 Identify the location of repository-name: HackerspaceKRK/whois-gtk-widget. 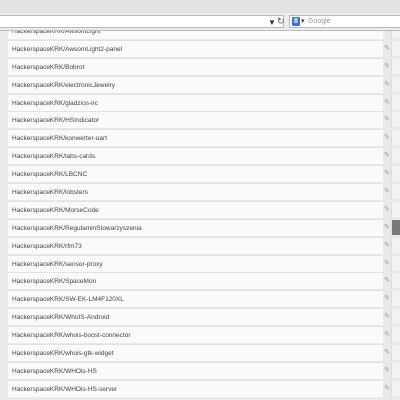
(63, 353).